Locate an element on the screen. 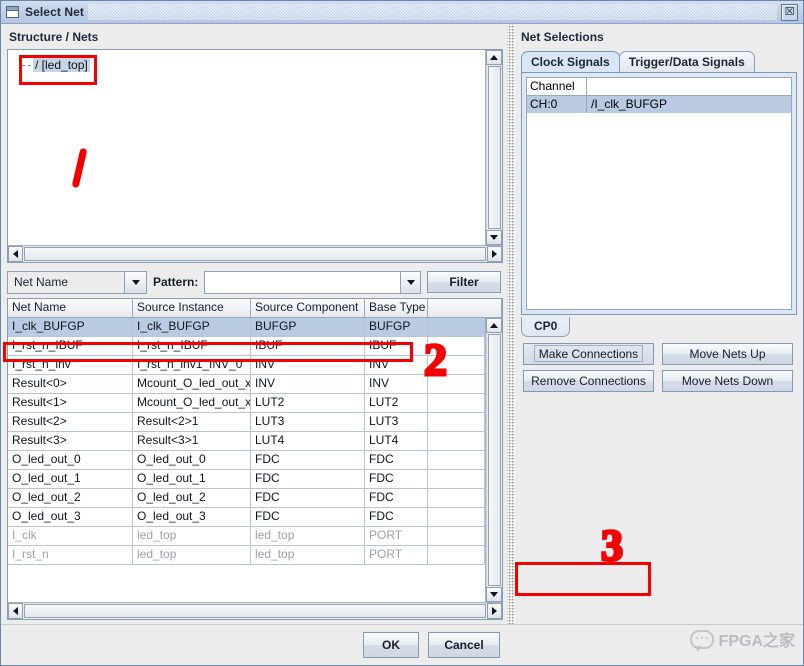  nets-scroll-down-icon is located at coordinates (494, 594).